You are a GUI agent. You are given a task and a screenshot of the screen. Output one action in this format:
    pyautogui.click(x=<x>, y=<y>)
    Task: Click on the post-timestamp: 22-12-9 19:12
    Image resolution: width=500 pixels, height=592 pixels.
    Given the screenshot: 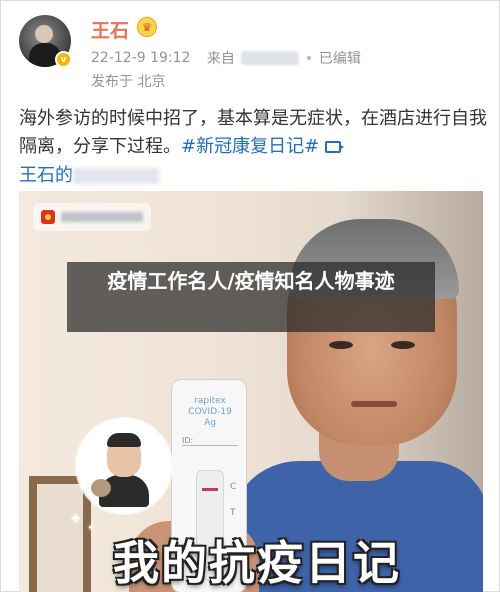 What is the action you would take?
    pyautogui.click(x=140, y=58)
    